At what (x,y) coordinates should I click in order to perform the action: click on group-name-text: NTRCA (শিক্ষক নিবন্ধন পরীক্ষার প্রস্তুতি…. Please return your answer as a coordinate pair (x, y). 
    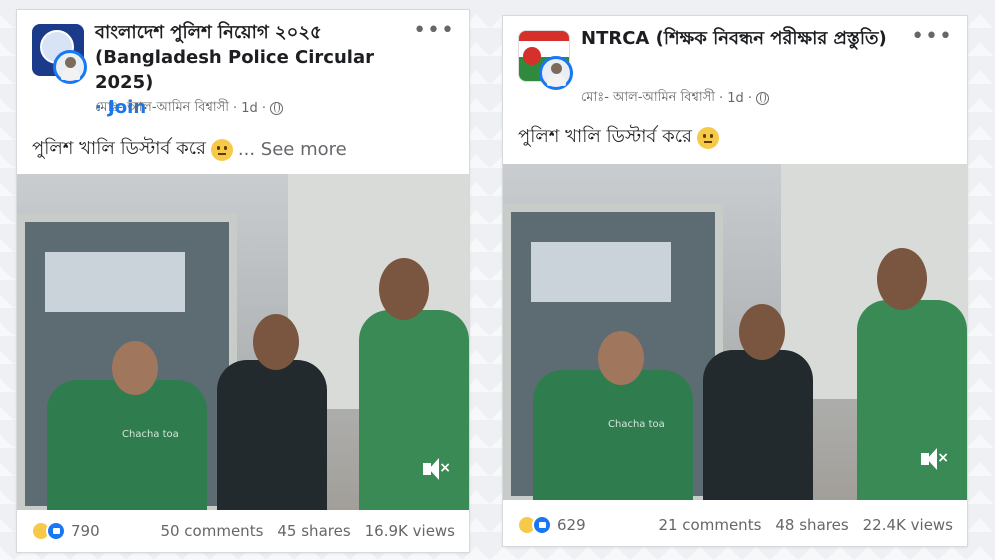
    Looking at the image, I should click on (734, 38).